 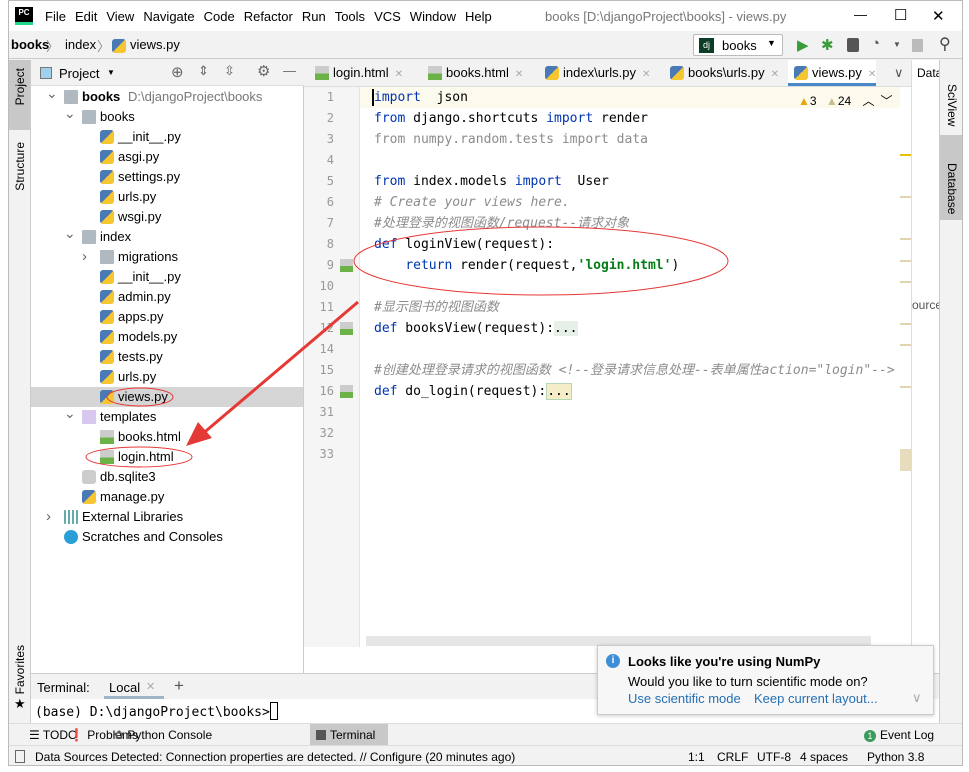 What do you see at coordinates (199, 434) in the screenshot?
I see `annotation-arrowhead` at bounding box center [199, 434].